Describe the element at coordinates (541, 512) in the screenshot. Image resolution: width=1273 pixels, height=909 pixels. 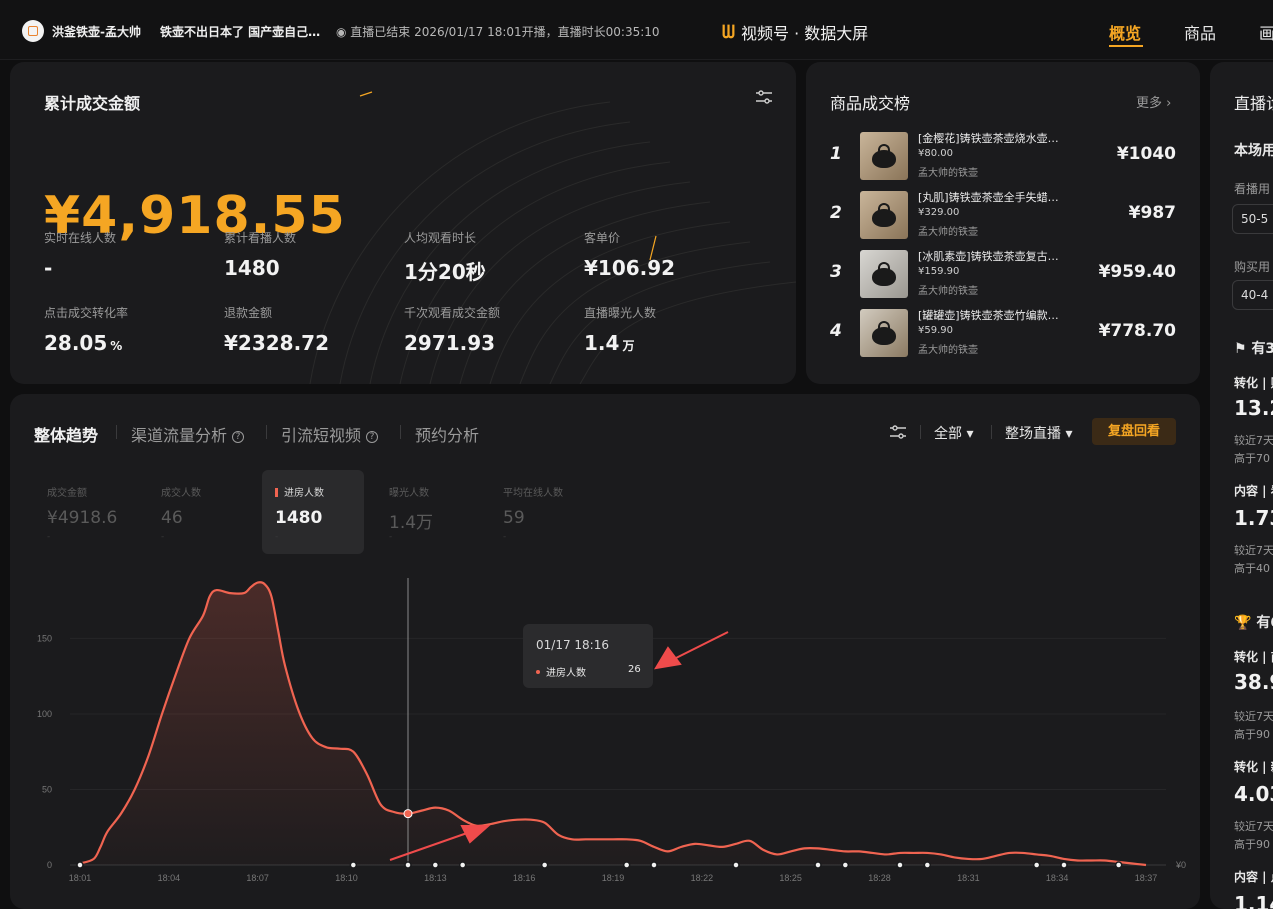
I see `kpi-tile: 平均在线人数 59 -` at that location.